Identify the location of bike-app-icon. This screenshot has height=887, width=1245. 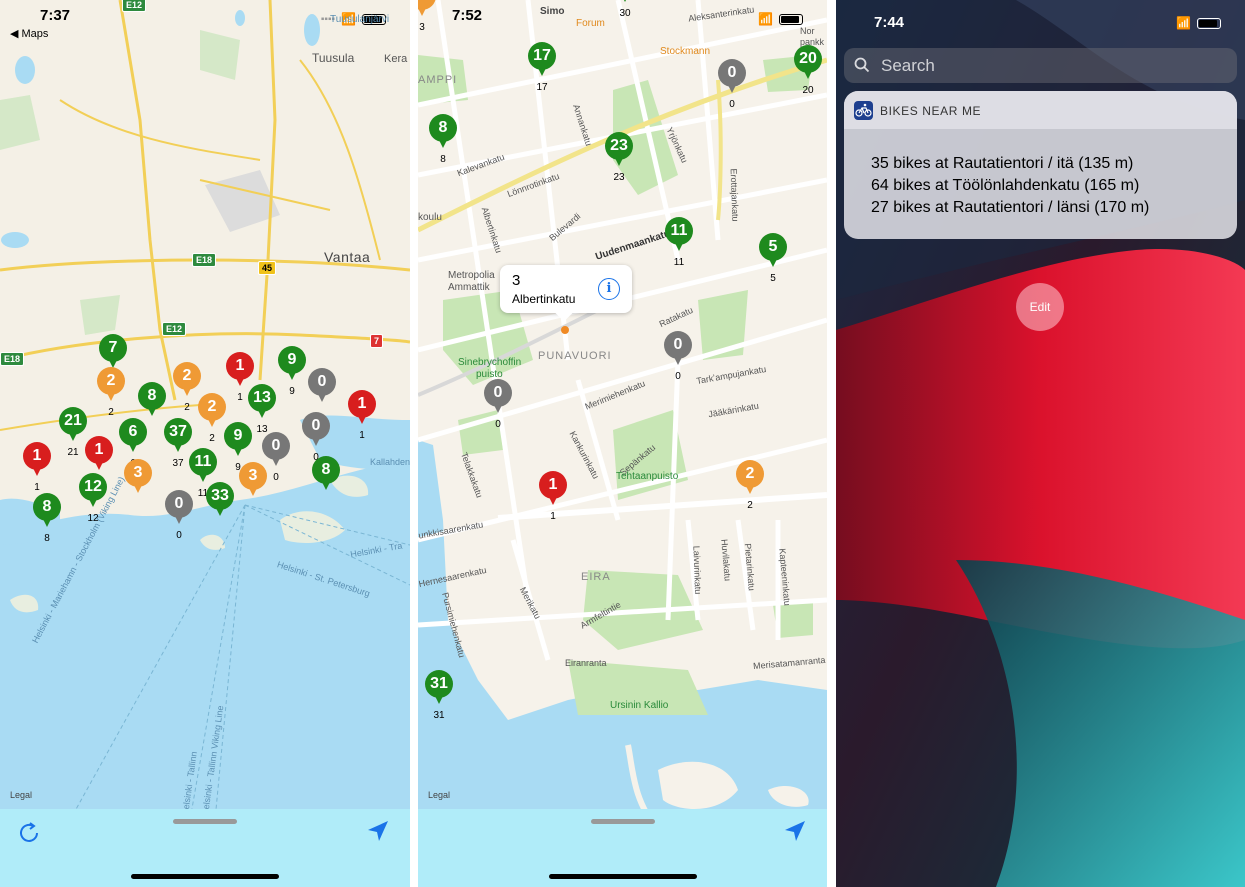
(863, 110).